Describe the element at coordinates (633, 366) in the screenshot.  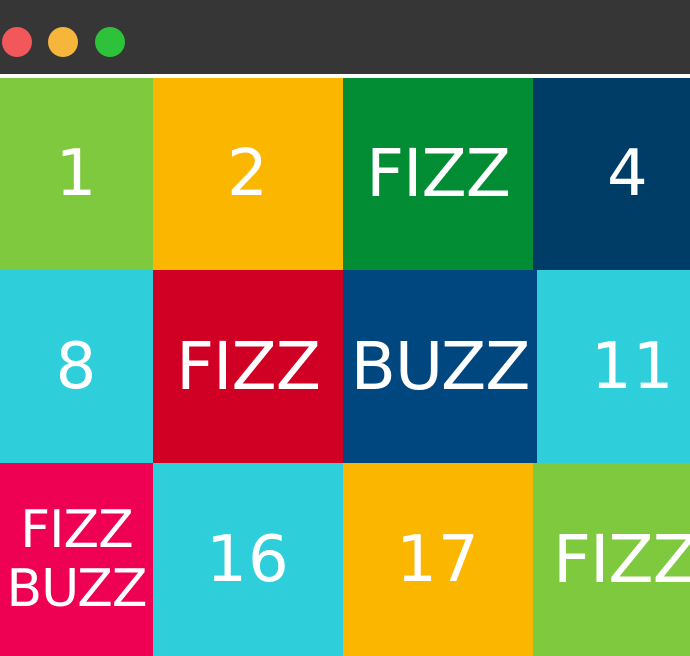
I see `tile-label: 11` at that location.